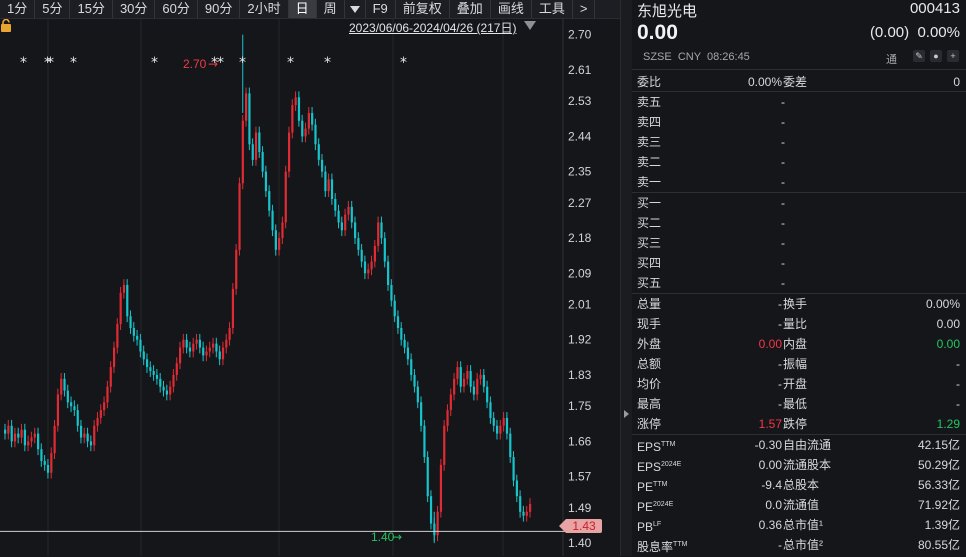 This screenshot has width=966, height=557. Describe the element at coordinates (584, 9) in the screenshot. I see `toolbar-item-15: >` at that location.